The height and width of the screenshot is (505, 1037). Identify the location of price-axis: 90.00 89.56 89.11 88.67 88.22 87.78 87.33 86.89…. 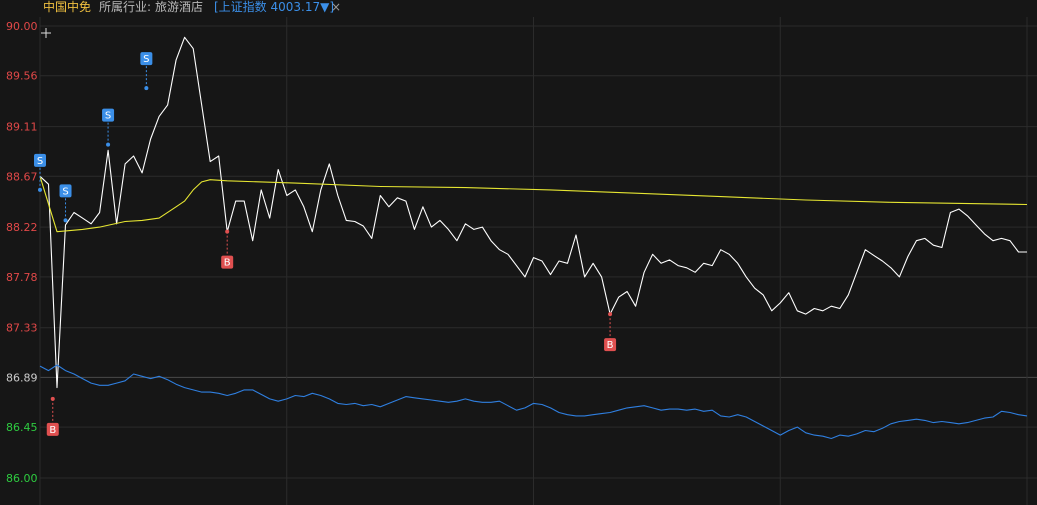
(22, 252).